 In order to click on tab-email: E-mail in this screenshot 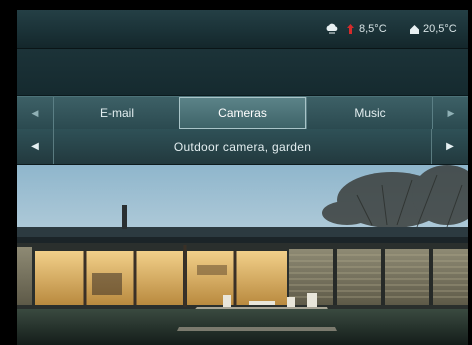, I will do `click(116, 113)`.